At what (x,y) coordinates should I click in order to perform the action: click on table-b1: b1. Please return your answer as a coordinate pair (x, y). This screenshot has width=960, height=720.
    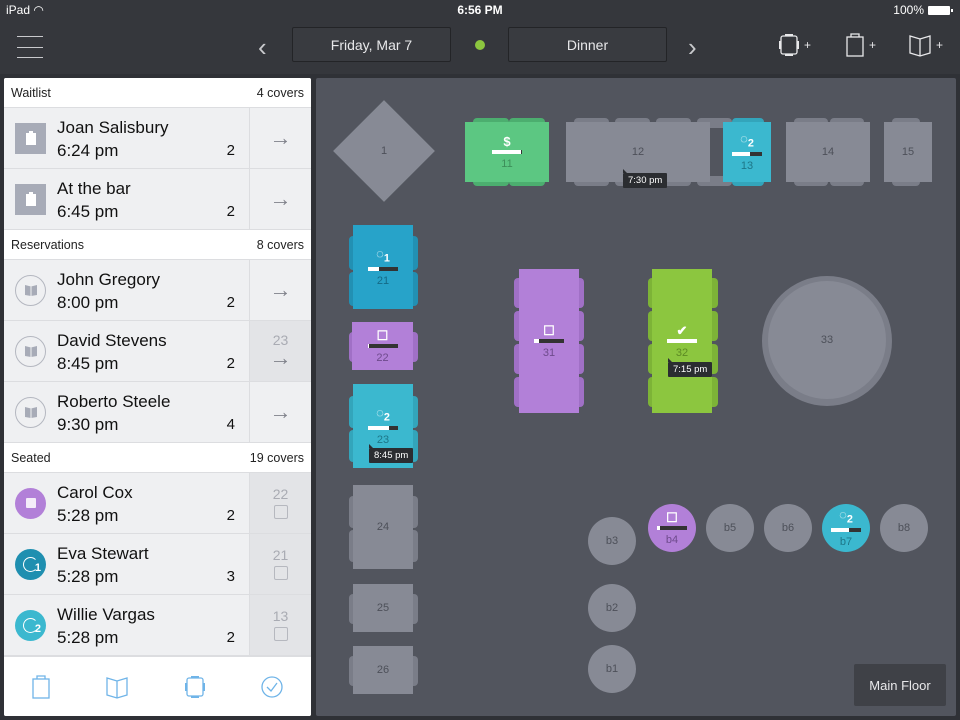
    Looking at the image, I should click on (612, 669).